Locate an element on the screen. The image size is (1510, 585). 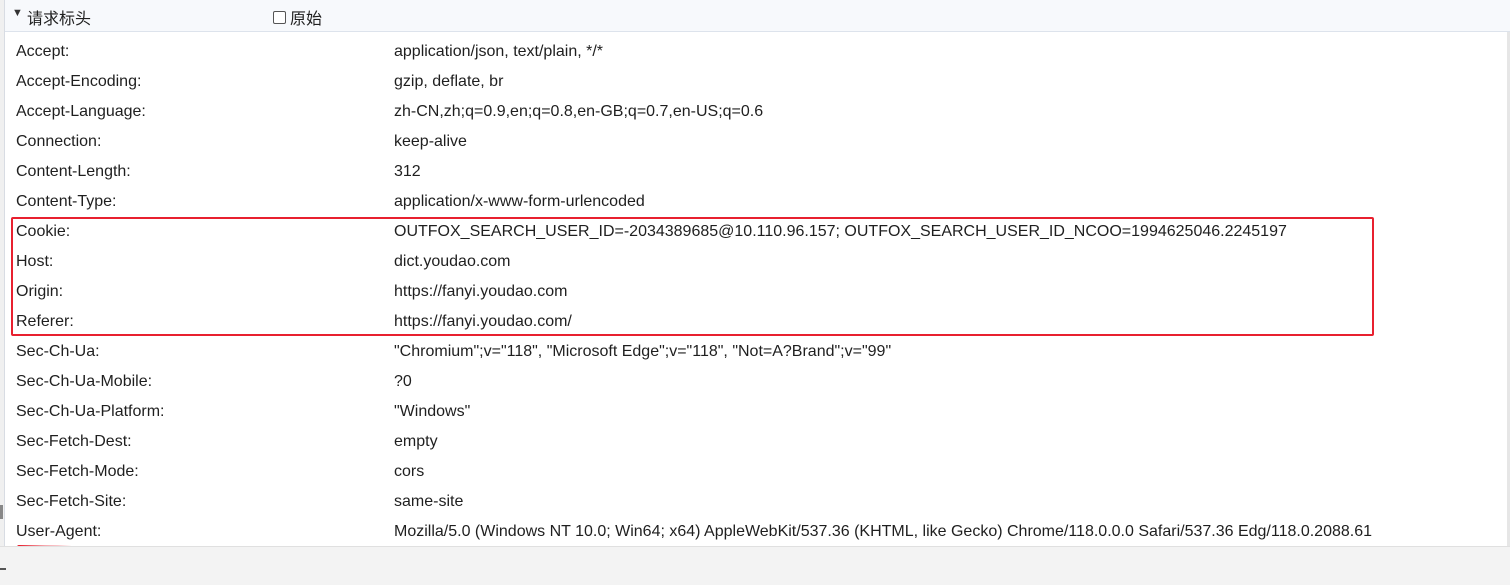
header-name: Origin: is located at coordinates (40, 291).